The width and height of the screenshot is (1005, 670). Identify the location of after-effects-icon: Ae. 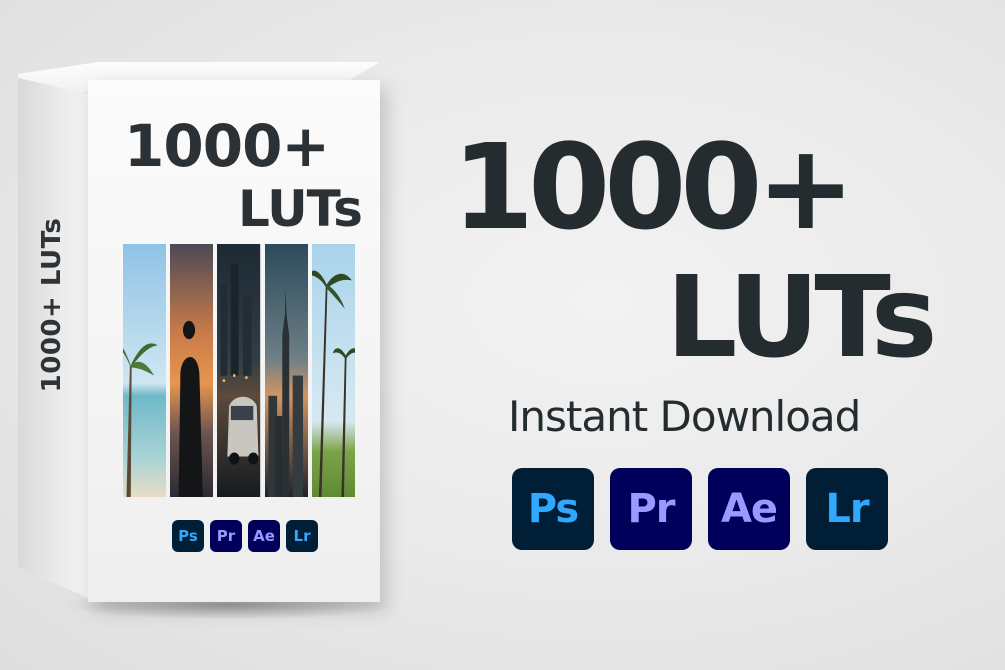
(749, 509).